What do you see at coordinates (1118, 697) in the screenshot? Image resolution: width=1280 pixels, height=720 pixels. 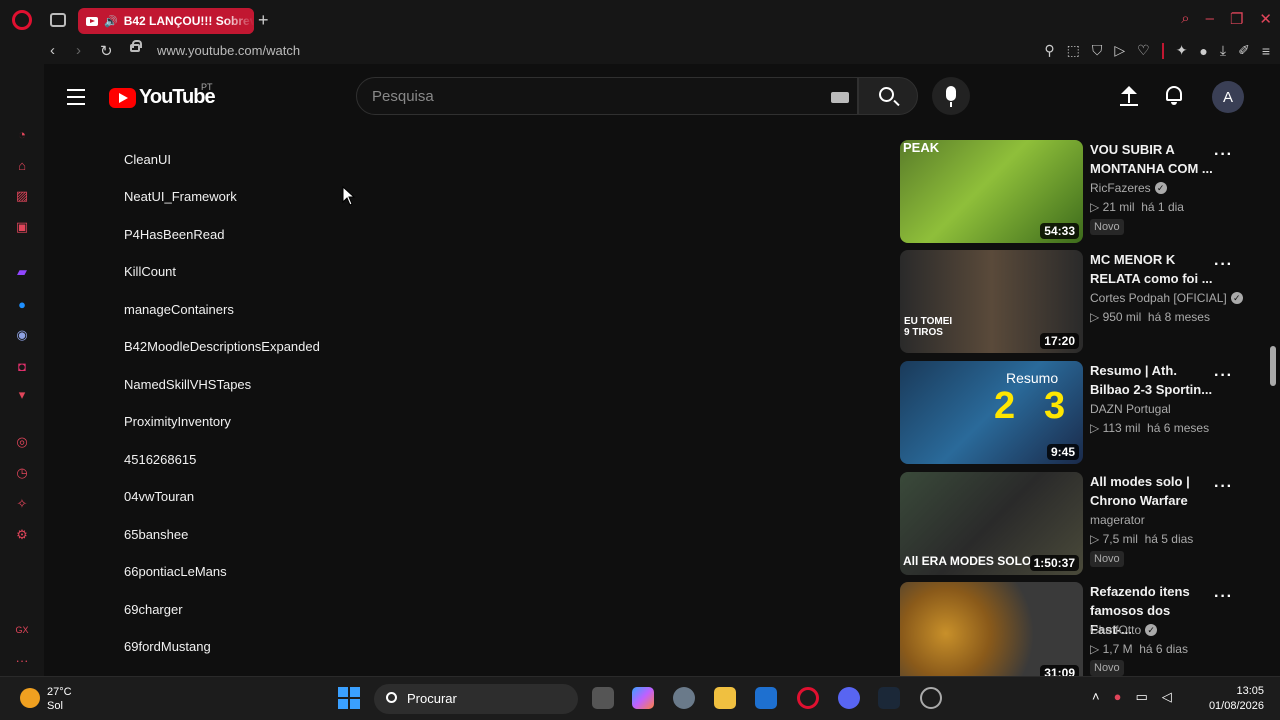 I see `microphone-tray-icon: ●` at bounding box center [1118, 697].